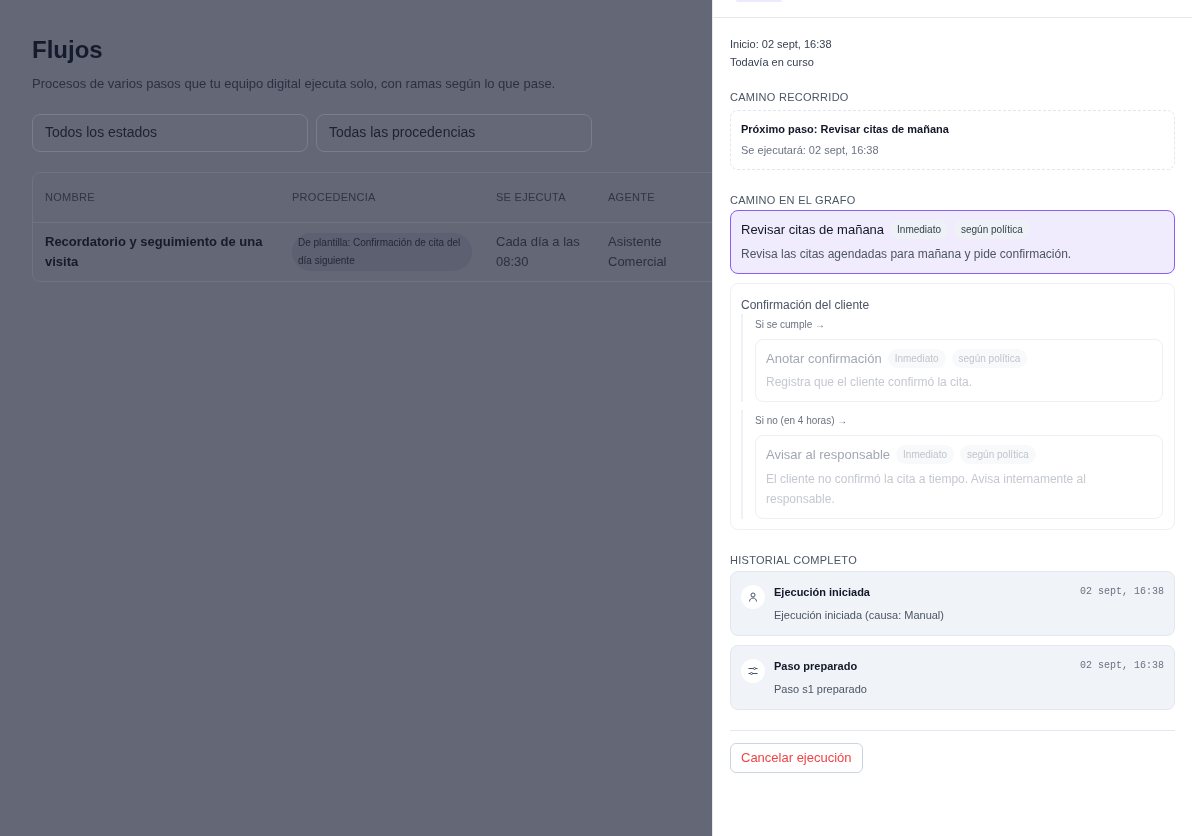 This screenshot has height=836, width=1192. I want to click on step-description: El cliente no confirmó la cita a tiempo. Avisa internamente al responsable., so click(926, 489).